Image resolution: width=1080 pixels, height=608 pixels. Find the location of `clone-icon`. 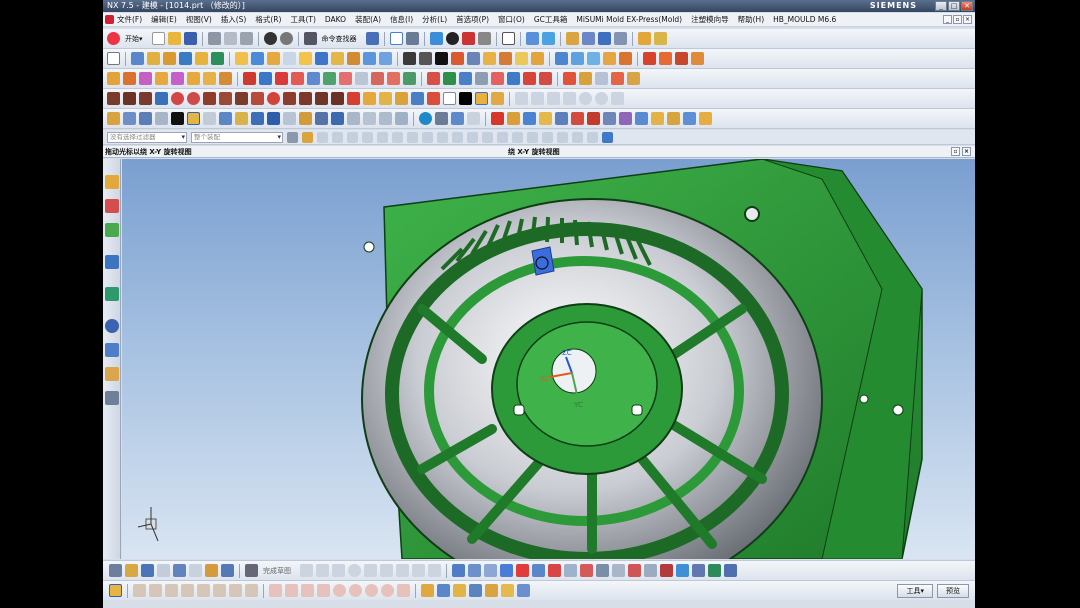

clone-icon is located at coordinates (569, 78).